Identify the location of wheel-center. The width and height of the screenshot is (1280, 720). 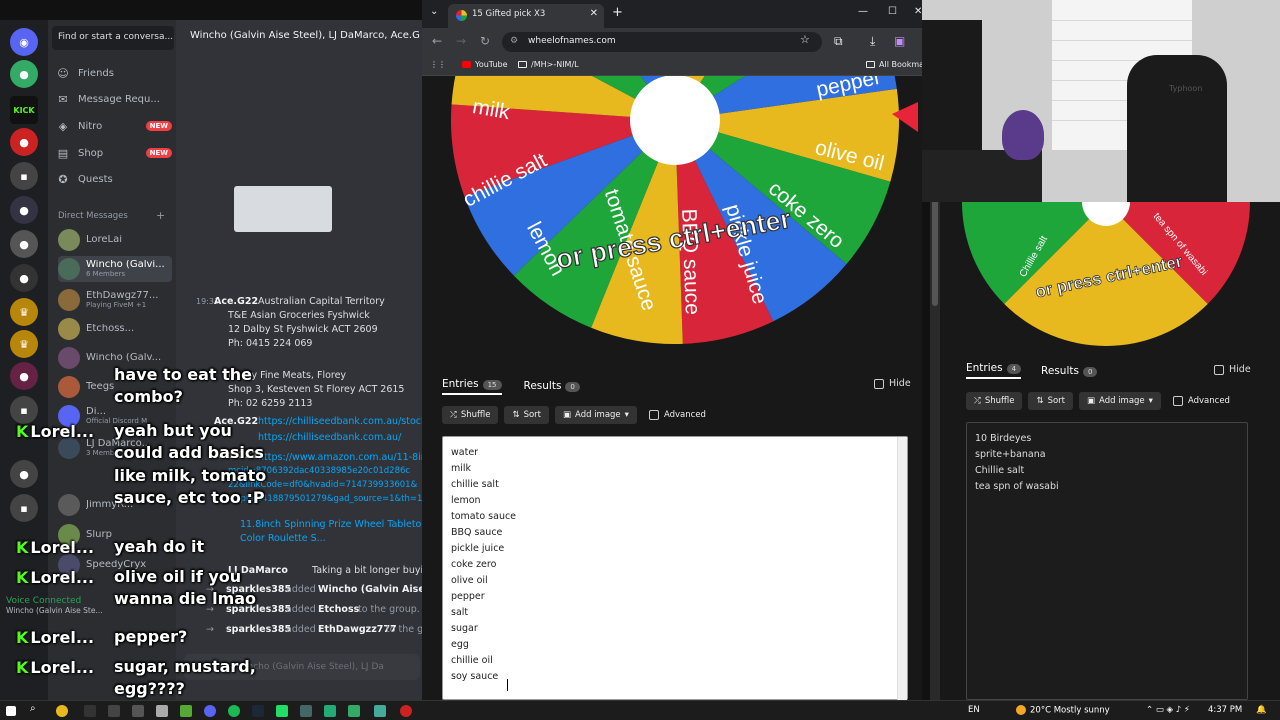
(675, 120).